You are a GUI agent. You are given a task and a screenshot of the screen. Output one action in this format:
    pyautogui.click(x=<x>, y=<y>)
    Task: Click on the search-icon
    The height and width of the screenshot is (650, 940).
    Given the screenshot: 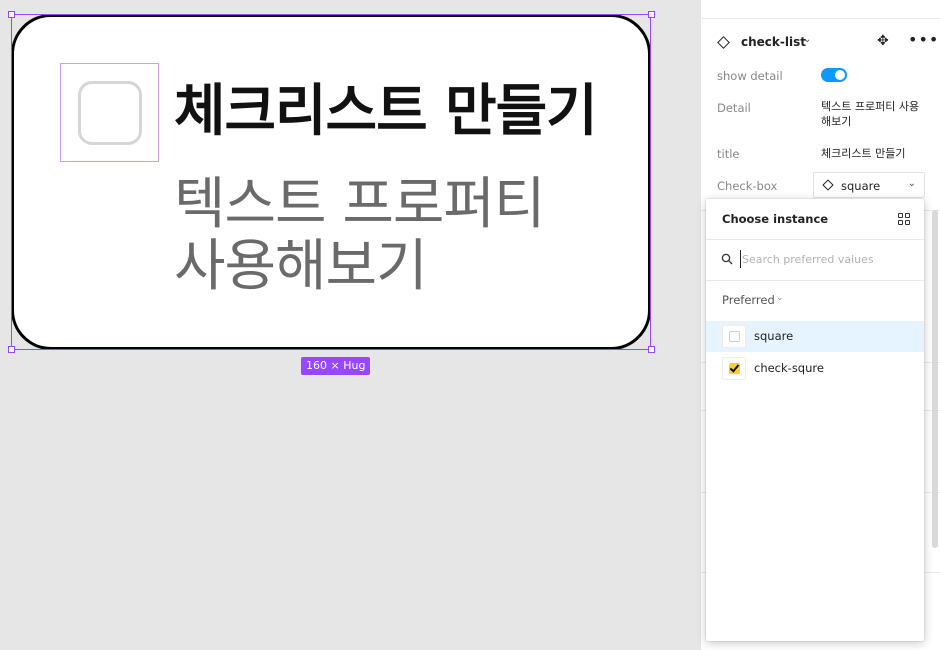 What is the action you would take?
    pyautogui.click(x=727, y=259)
    